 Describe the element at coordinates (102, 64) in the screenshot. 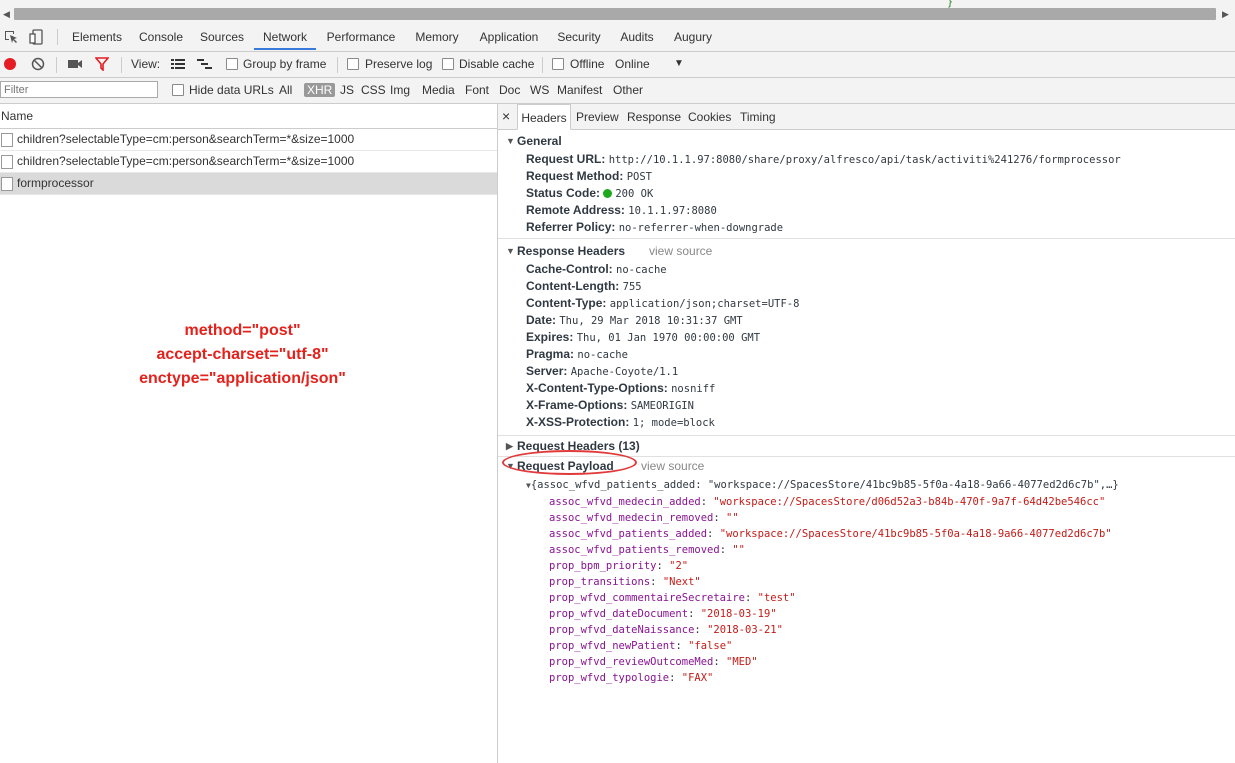

I see `filter-icon` at that location.